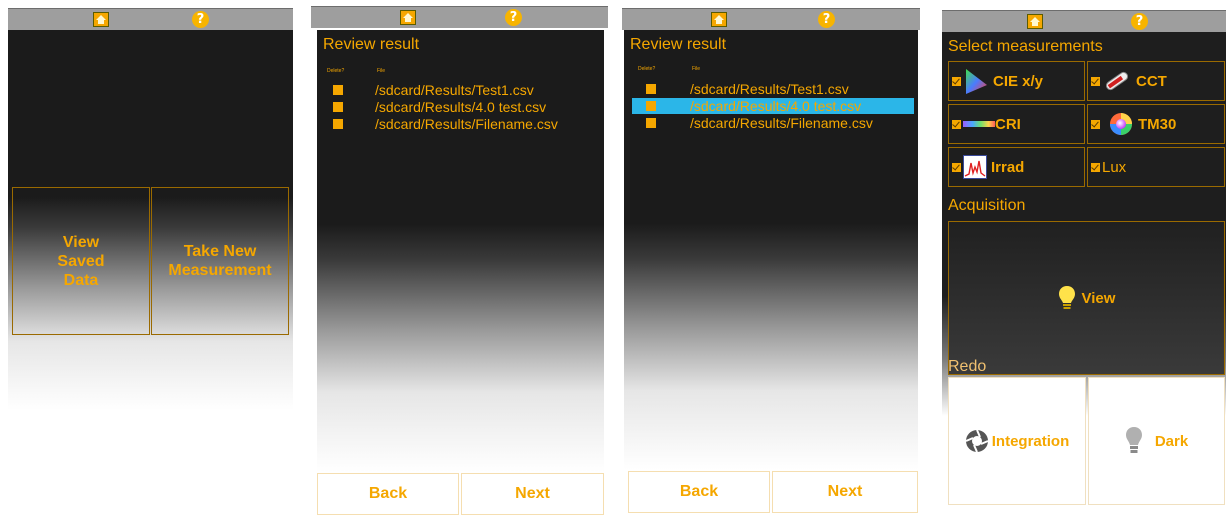 The image size is (1226, 520). I want to click on measurement-label: CRI, so click(1008, 124).